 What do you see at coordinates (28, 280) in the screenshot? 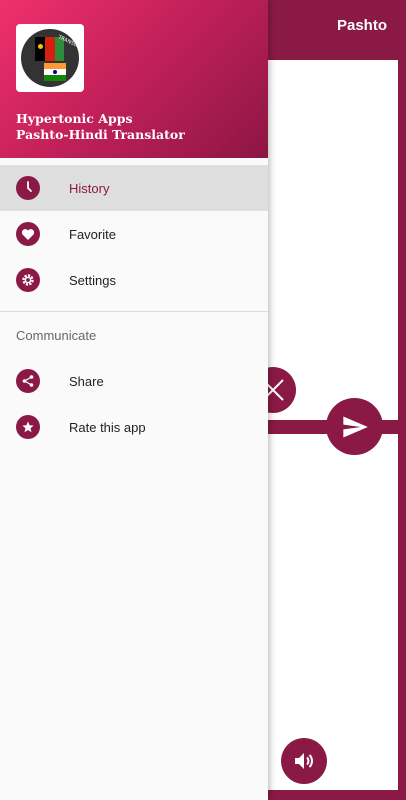
I see `gear-icon` at bounding box center [28, 280].